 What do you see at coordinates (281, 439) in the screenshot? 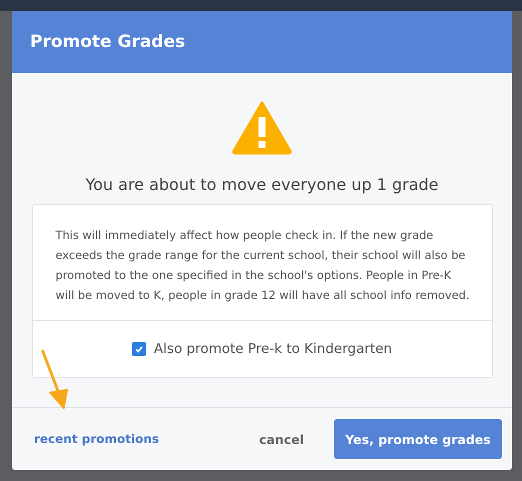
I see `cancel-button: cancel` at bounding box center [281, 439].